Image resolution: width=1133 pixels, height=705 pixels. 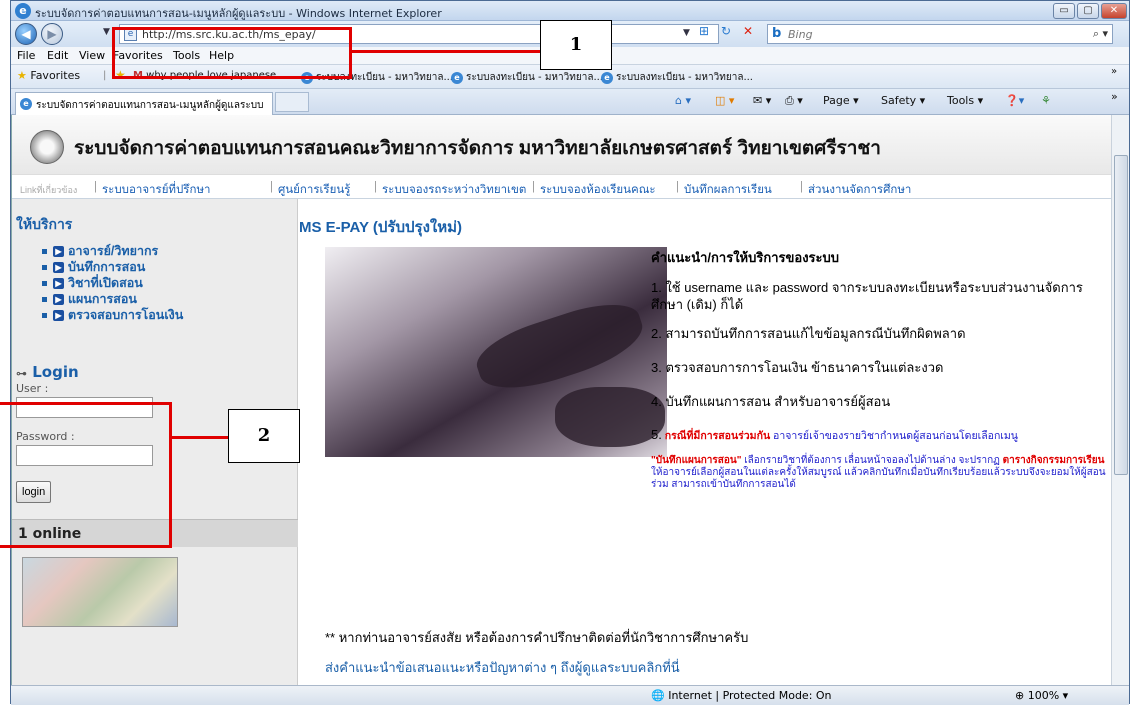 What do you see at coordinates (717, 436) in the screenshot?
I see `guide-5-highlight: กรณีที่มีการสอนร่วมกัน` at bounding box center [717, 436].